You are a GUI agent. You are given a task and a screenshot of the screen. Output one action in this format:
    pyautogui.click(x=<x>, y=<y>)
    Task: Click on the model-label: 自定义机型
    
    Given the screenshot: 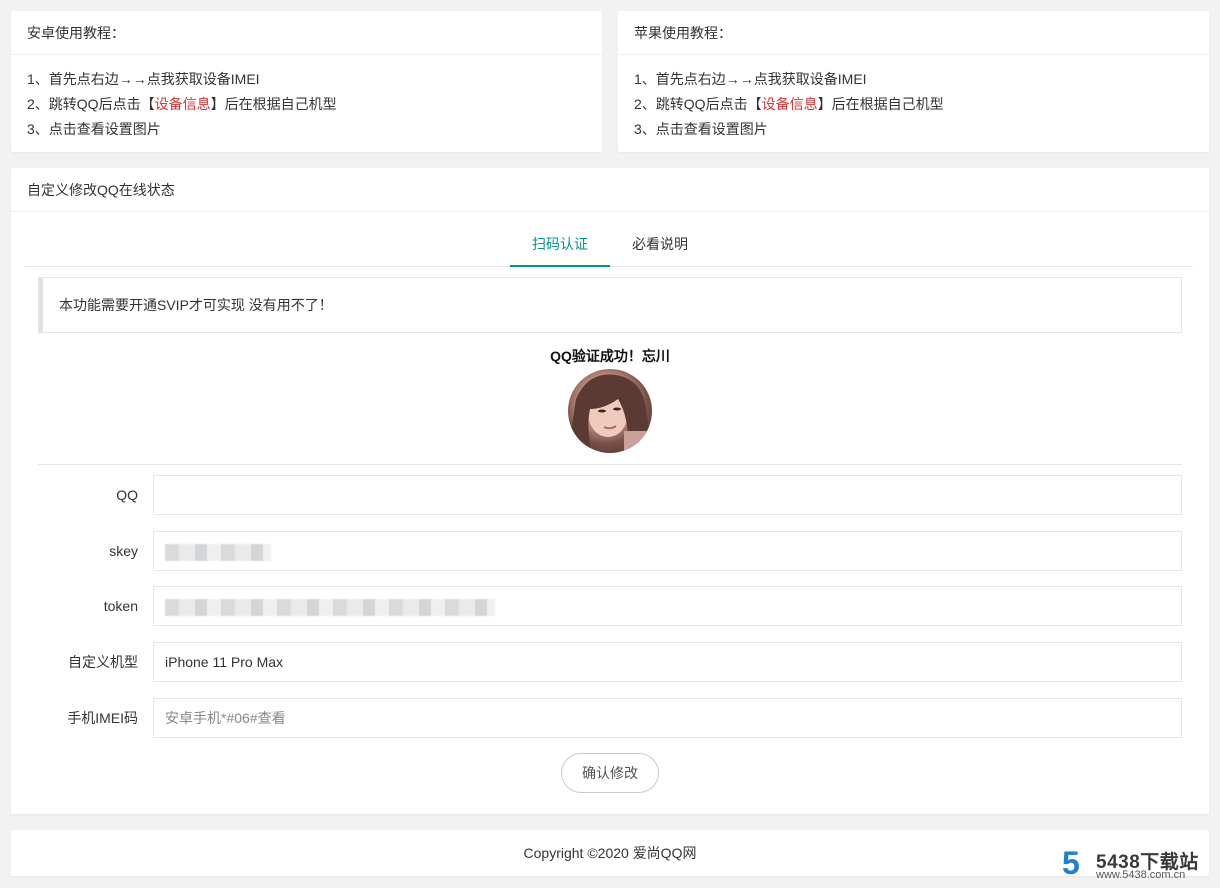 What is the action you would take?
    pyautogui.click(x=103, y=662)
    